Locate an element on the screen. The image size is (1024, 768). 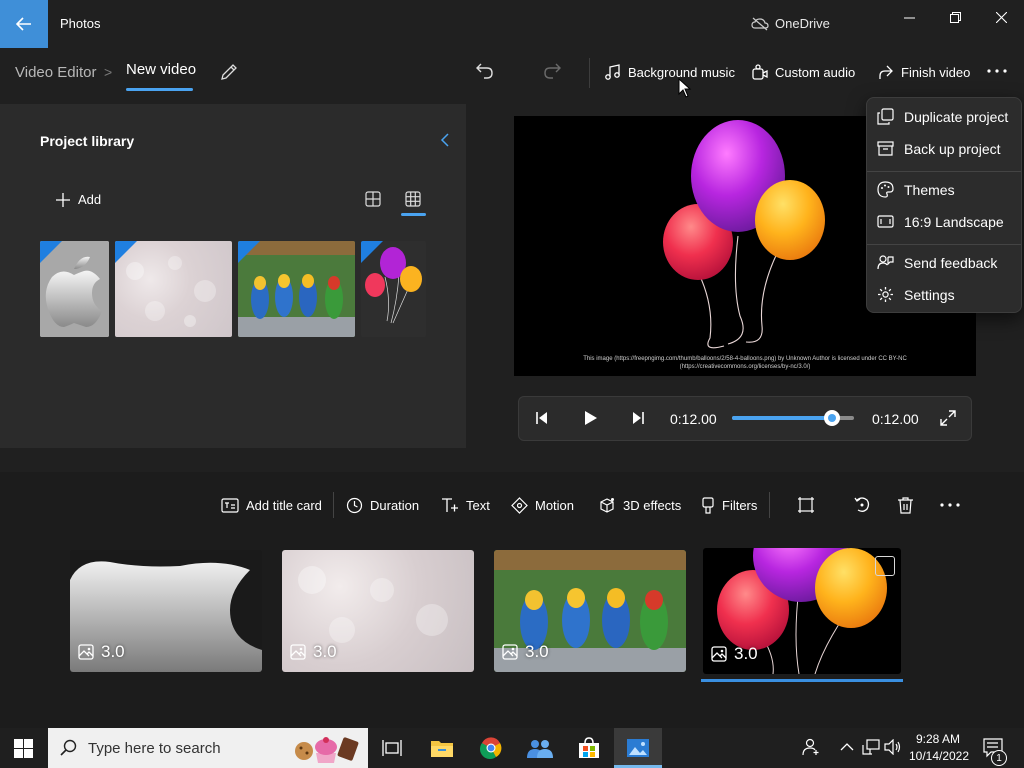
back-button is located at coordinates (24, 24).